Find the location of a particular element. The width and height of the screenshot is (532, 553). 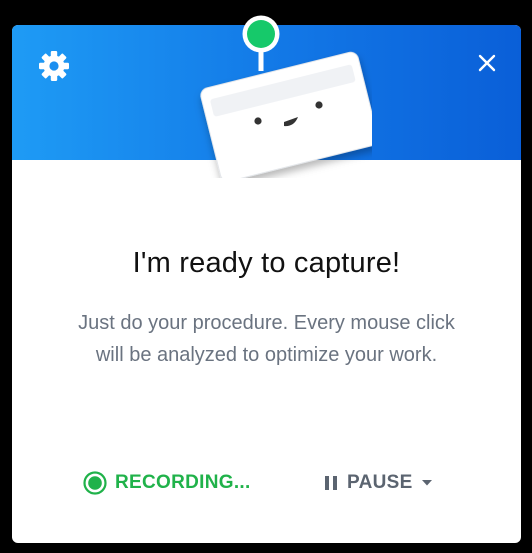

robot-mascot is located at coordinates (286, 96).